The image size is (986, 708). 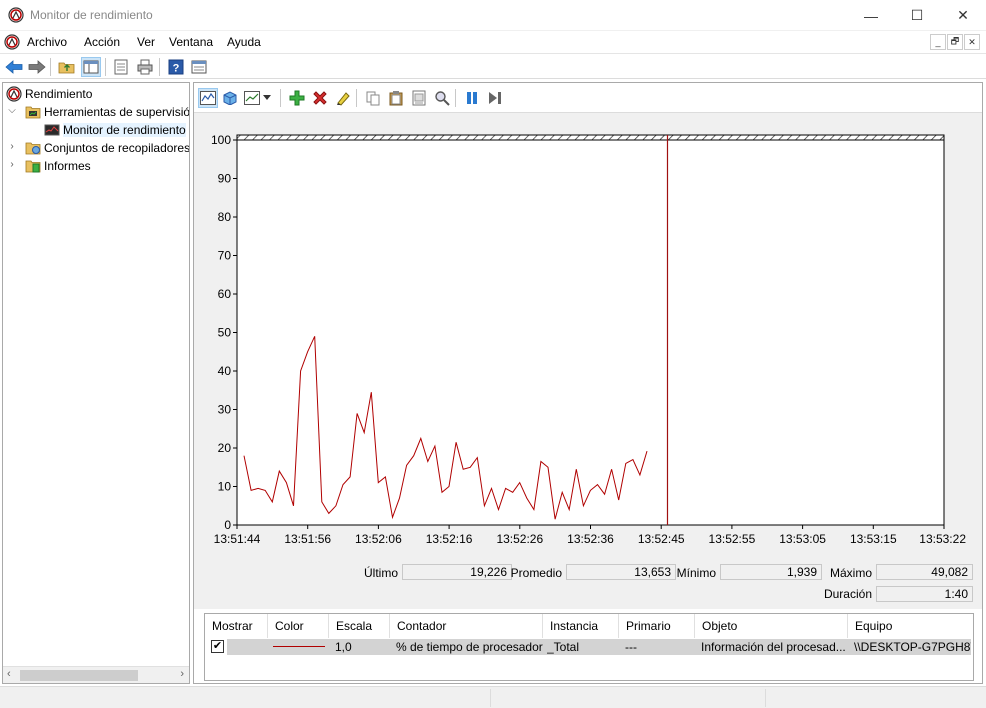 I want to click on x-tick-label: 13:53:05, so click(x=802, y=539).